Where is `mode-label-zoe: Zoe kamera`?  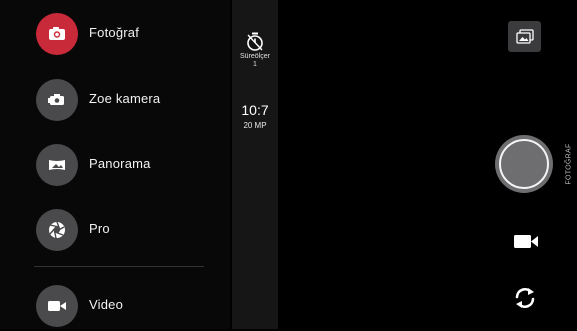
mode-label-zoe: Zoe kamera is located at coordinates (125, 98).